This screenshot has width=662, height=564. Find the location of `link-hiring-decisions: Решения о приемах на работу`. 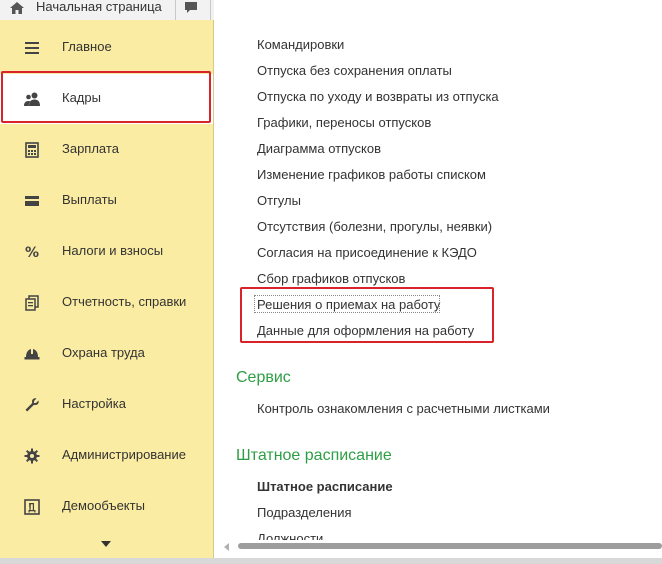

link-hiring-decisions: Решения о приемах на работу is located at coordinates (348, 305).